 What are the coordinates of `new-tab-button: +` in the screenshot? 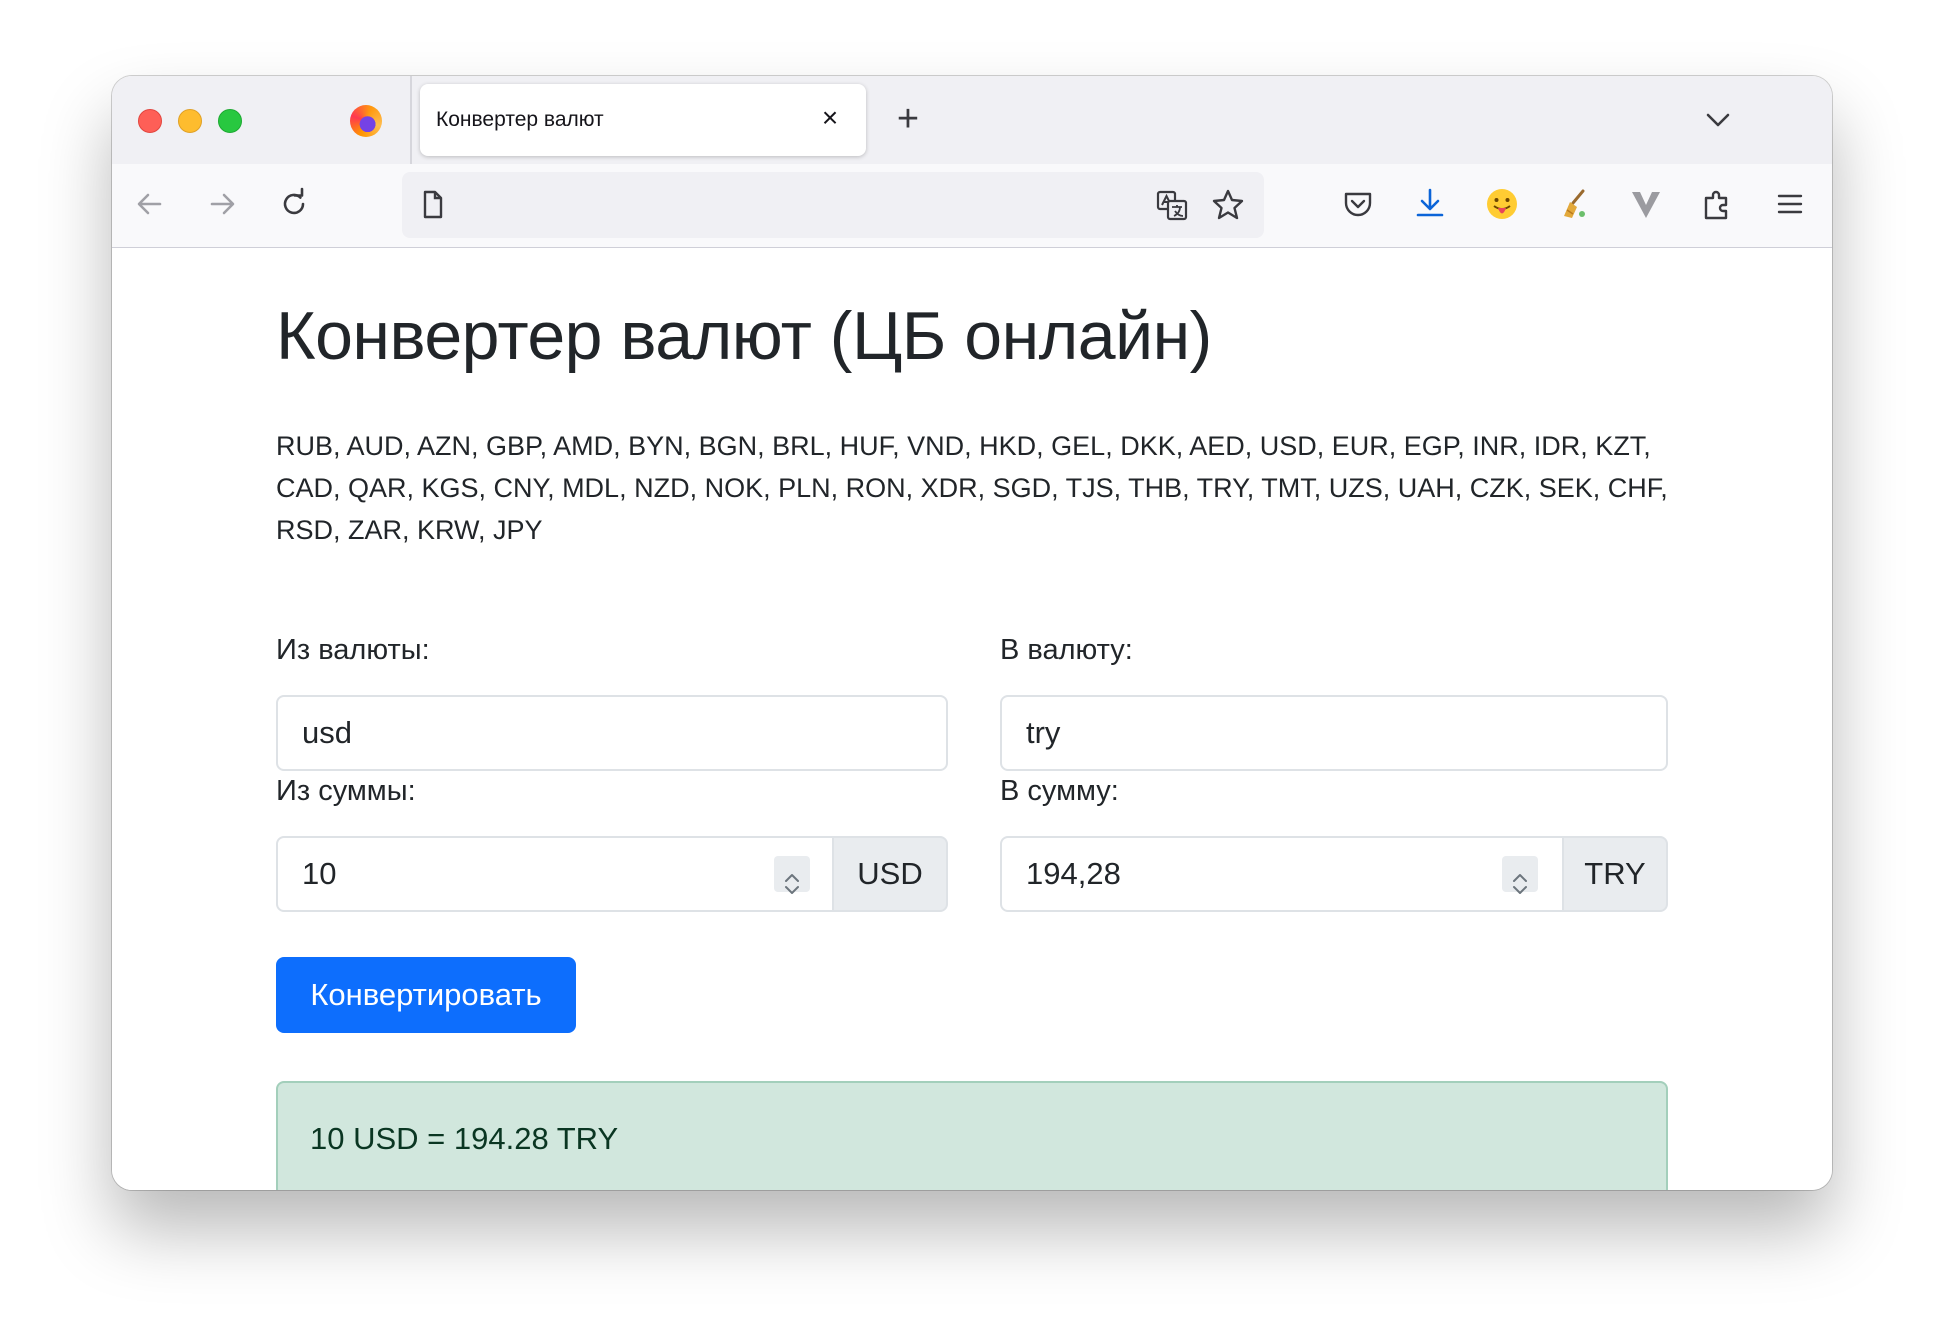 It's located at (908, 119).